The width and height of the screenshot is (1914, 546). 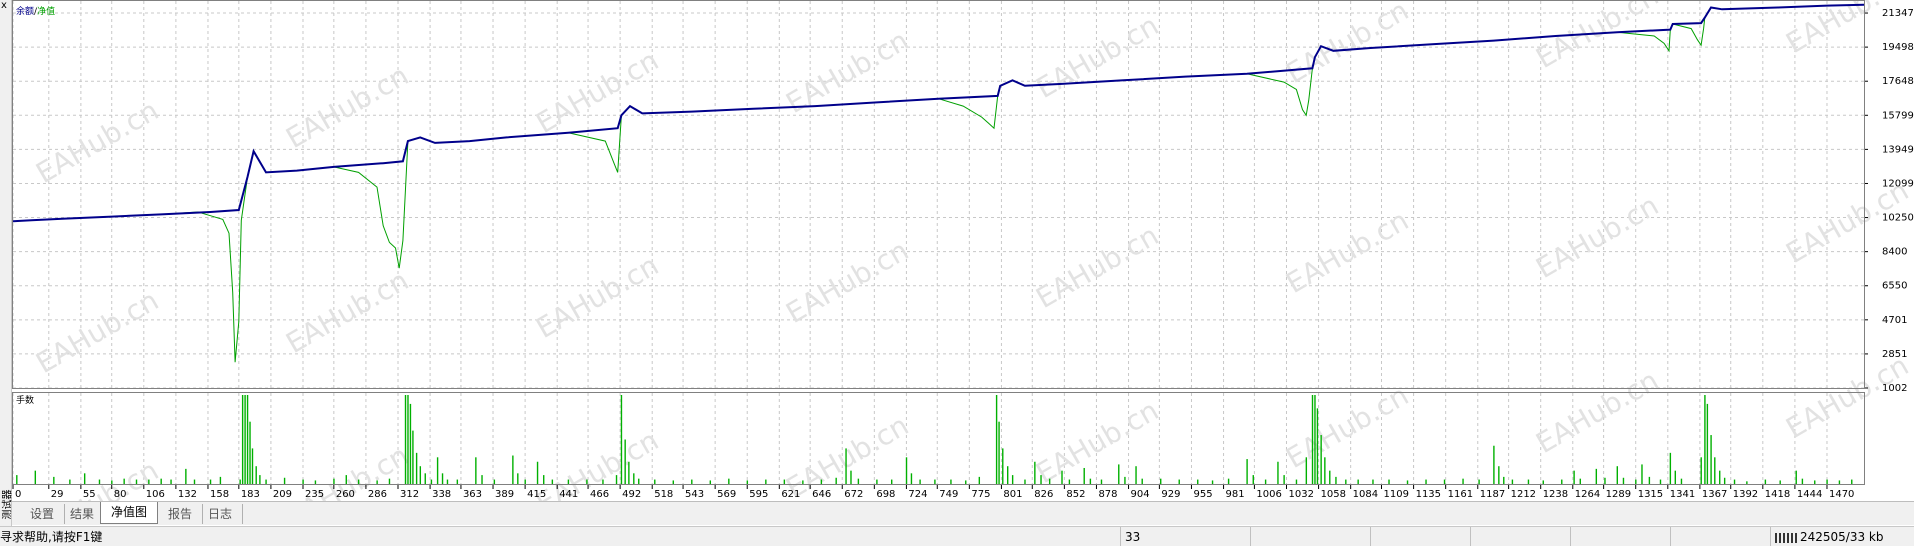 I want to click on tab-journal: 日志, so click(x=221, y=514).